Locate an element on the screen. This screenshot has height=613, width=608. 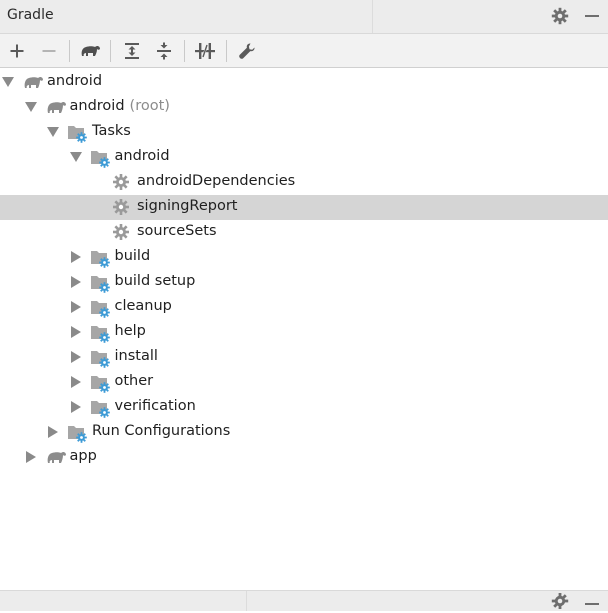
toolbar is located at coordinates (304, 51).